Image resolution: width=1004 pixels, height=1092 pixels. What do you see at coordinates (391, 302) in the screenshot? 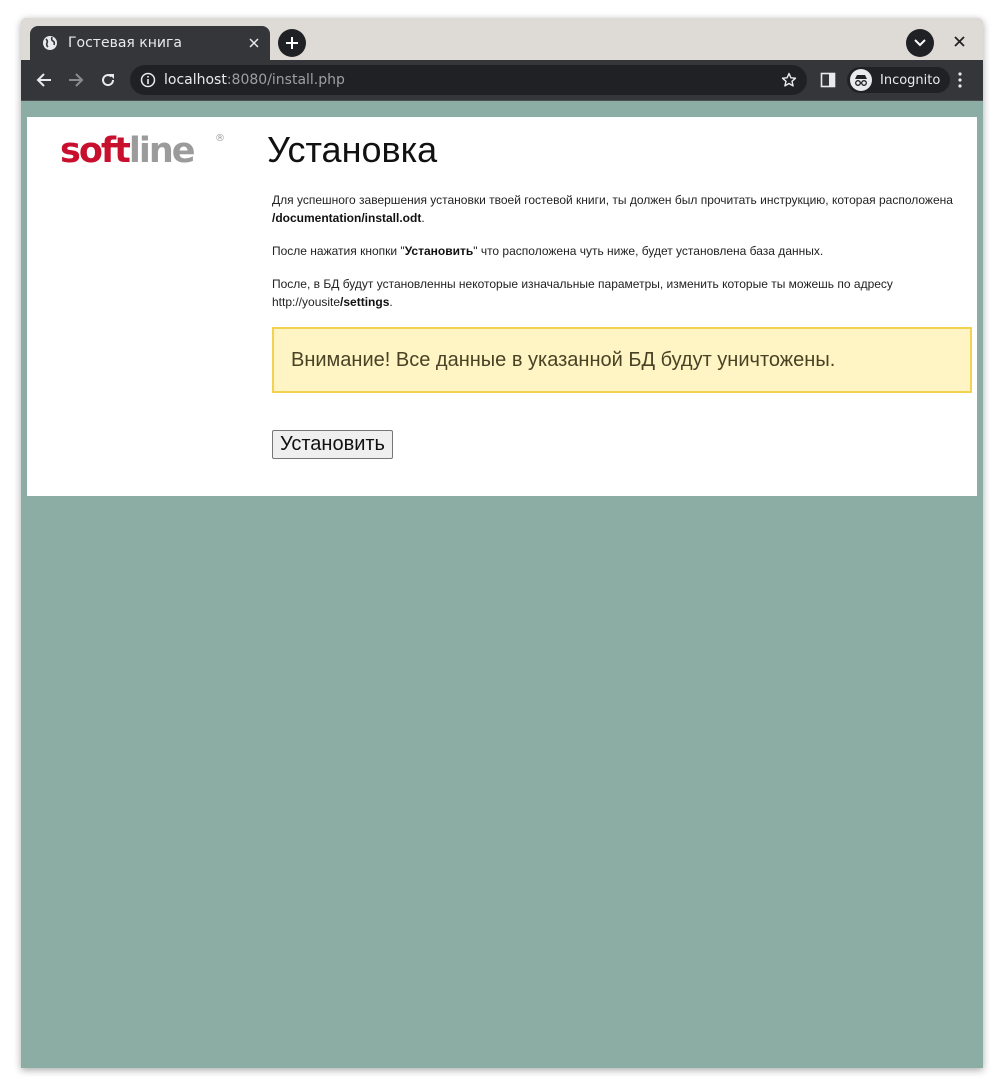
I see `p3-end: .` at bounding box center [391, 302].